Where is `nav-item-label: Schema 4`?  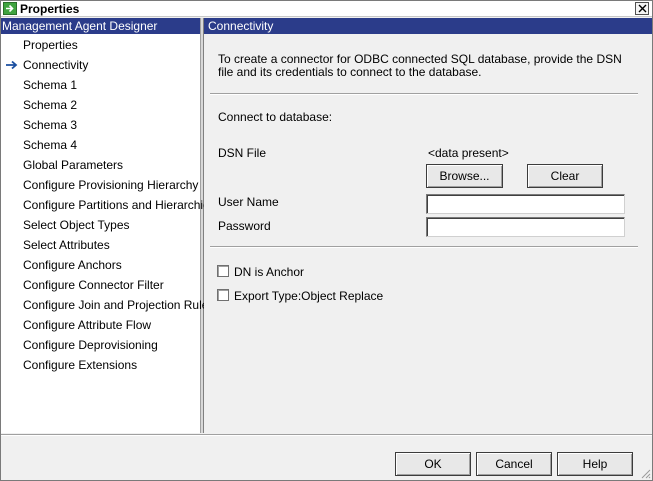
nav-item-label: Schema 4 is located at coordinates (50, 145).